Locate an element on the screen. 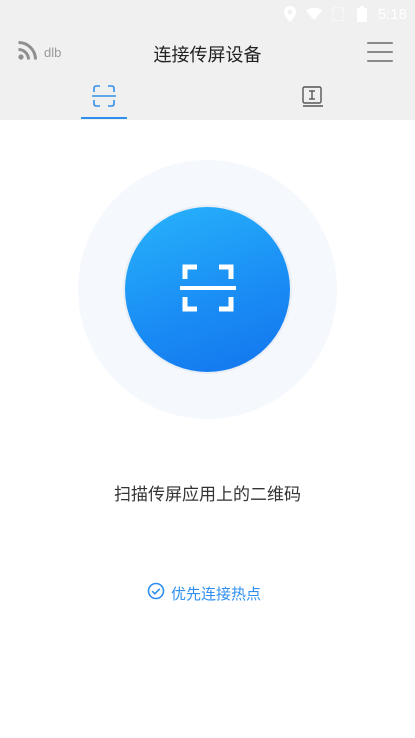 Image resolution: width=415 pixels, height=738 pixels. scan-frame-icon is located at coordinates (104, 98).